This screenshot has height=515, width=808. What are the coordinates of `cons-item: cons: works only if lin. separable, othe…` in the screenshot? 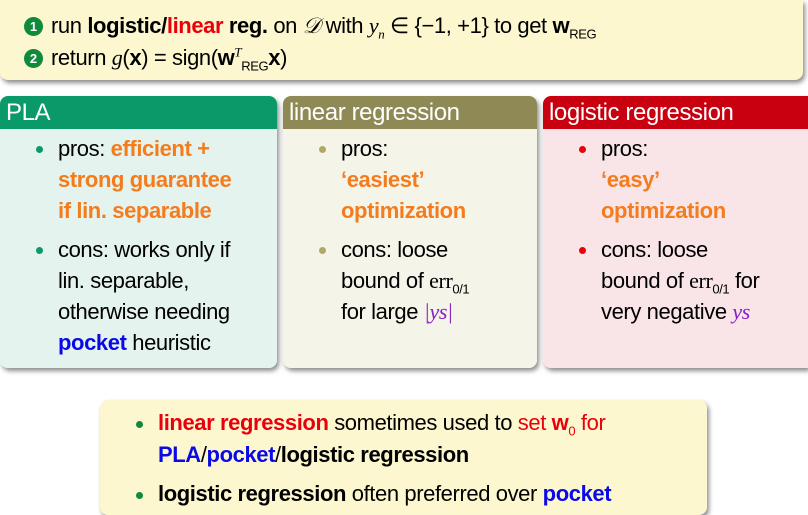 It's located at (133, 296).